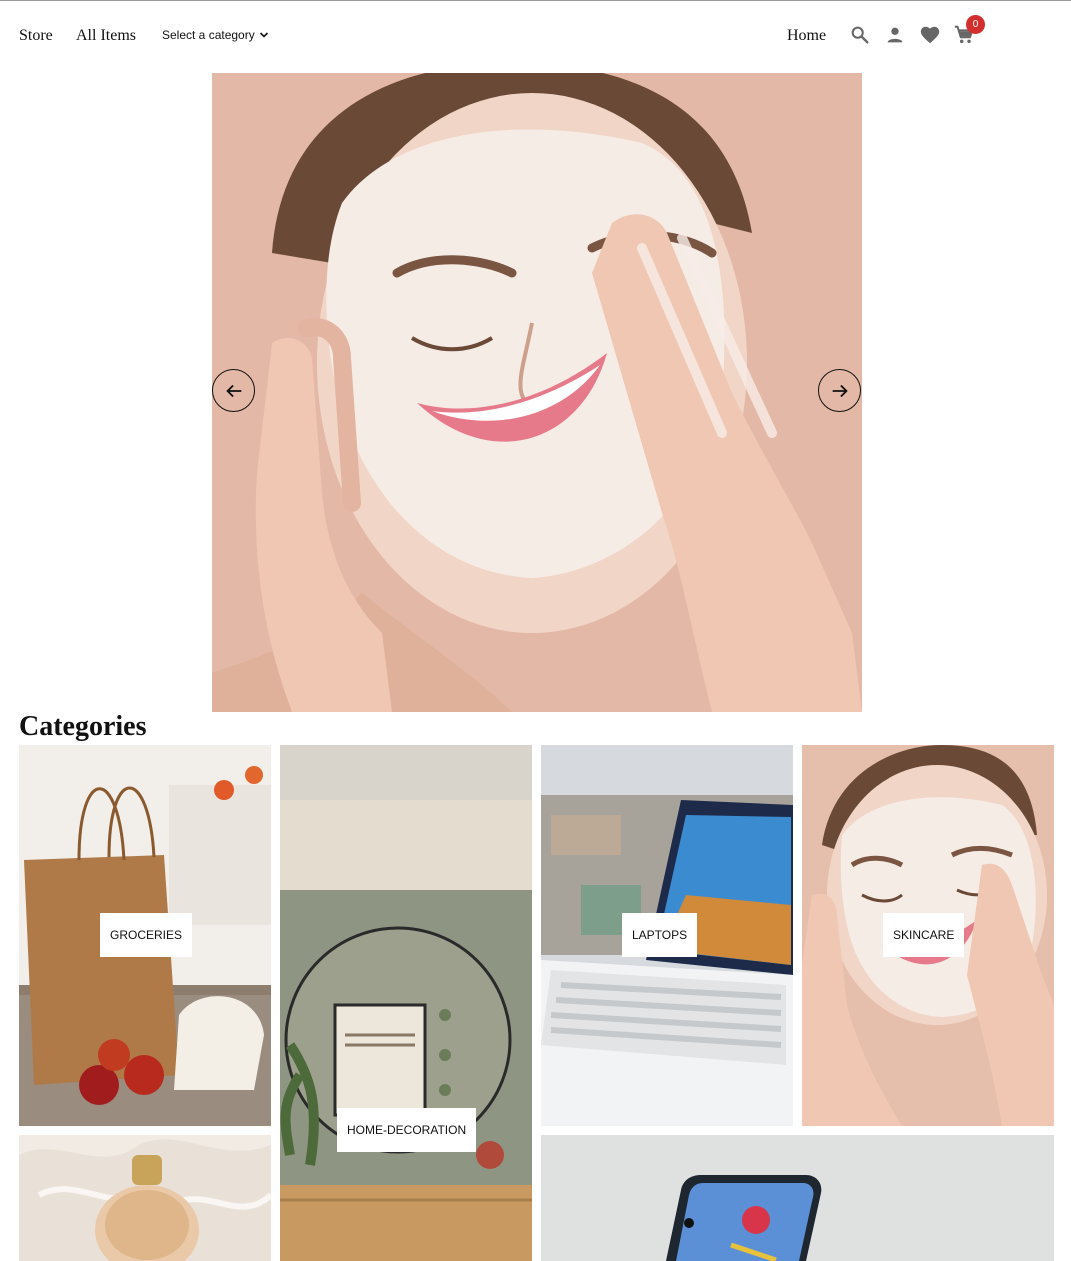 The width and height of the screenshot is (1071, 1261). I want to click on category-label-laptops: LAPTOPS, so click(660, 935).